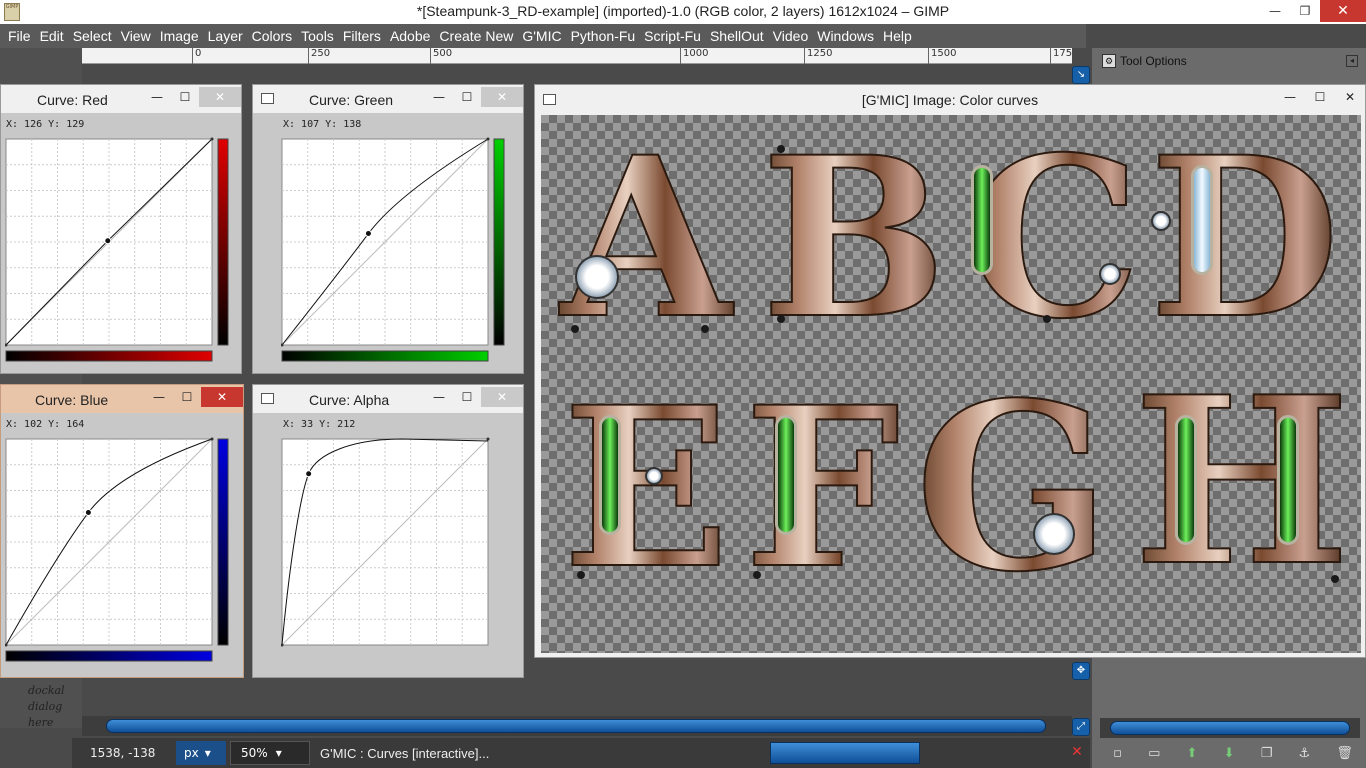 Image resolution: width=1366 pixels, height=768 pixels. Describe the element at coordinates (604, 36) in the screenshot. I see `menu-python-fu: Python-Fu` at that location.